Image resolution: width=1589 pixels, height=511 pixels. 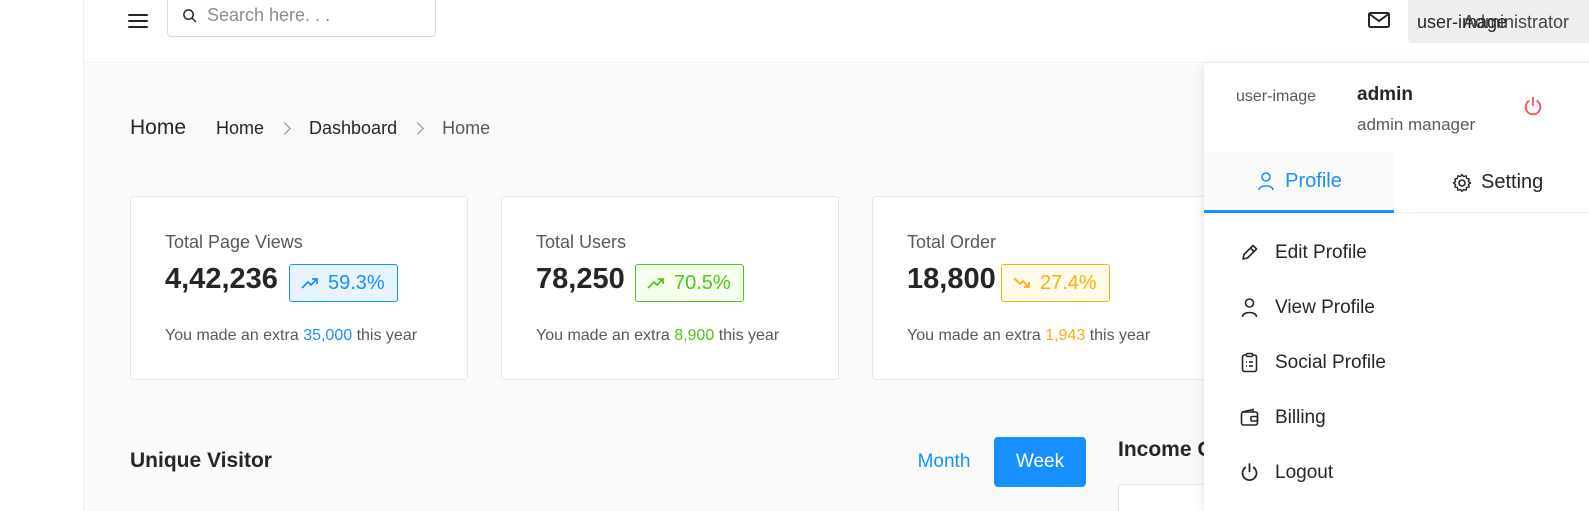 I want to click on wallet-icon, so click(x=1249, y=417).